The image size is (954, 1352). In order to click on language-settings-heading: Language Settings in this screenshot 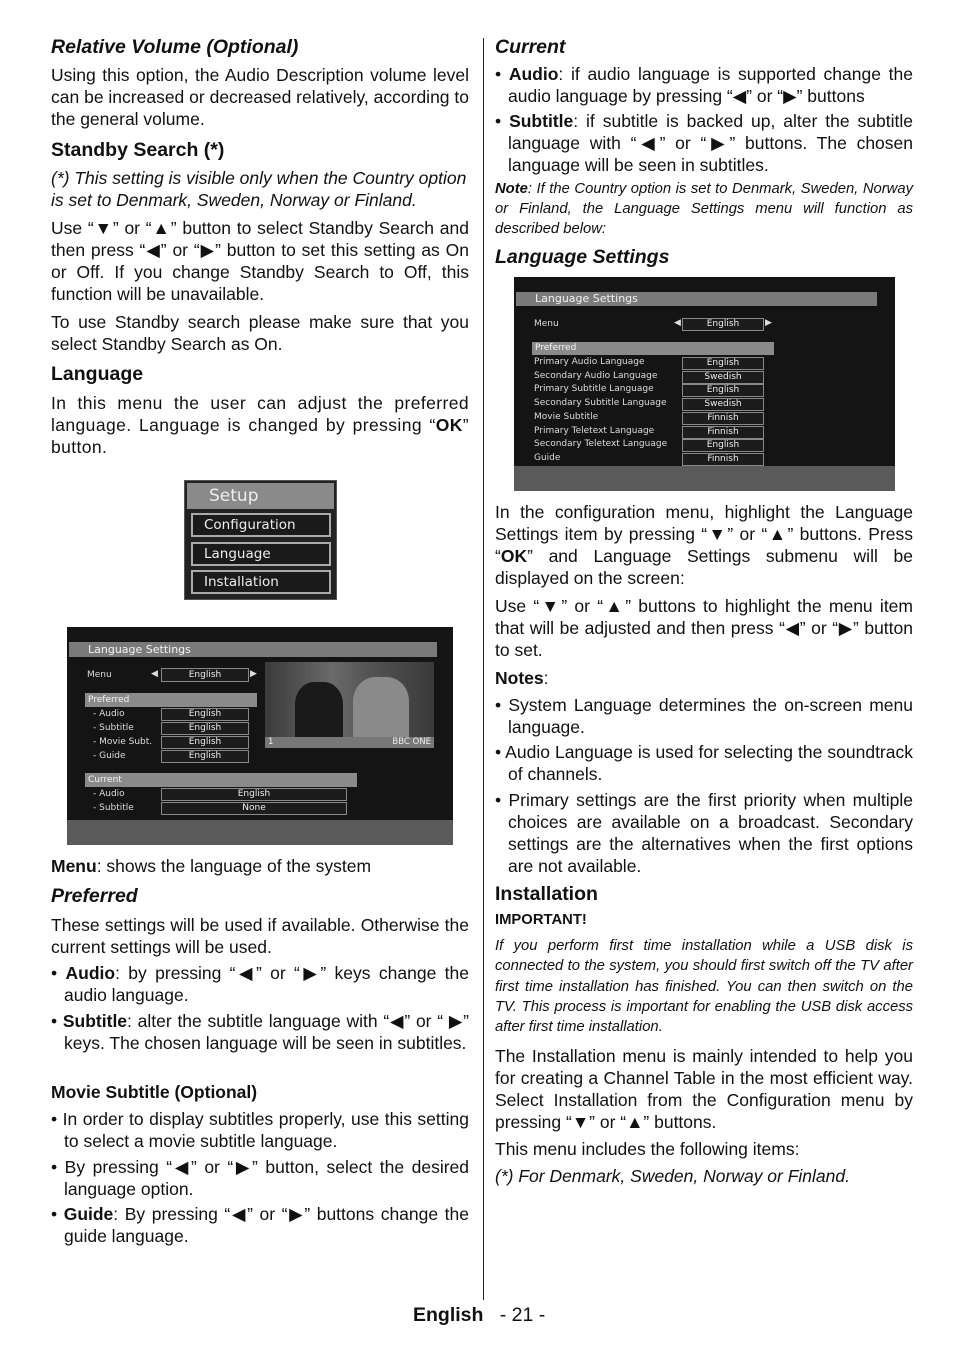, I will do `click(582, 257)`.